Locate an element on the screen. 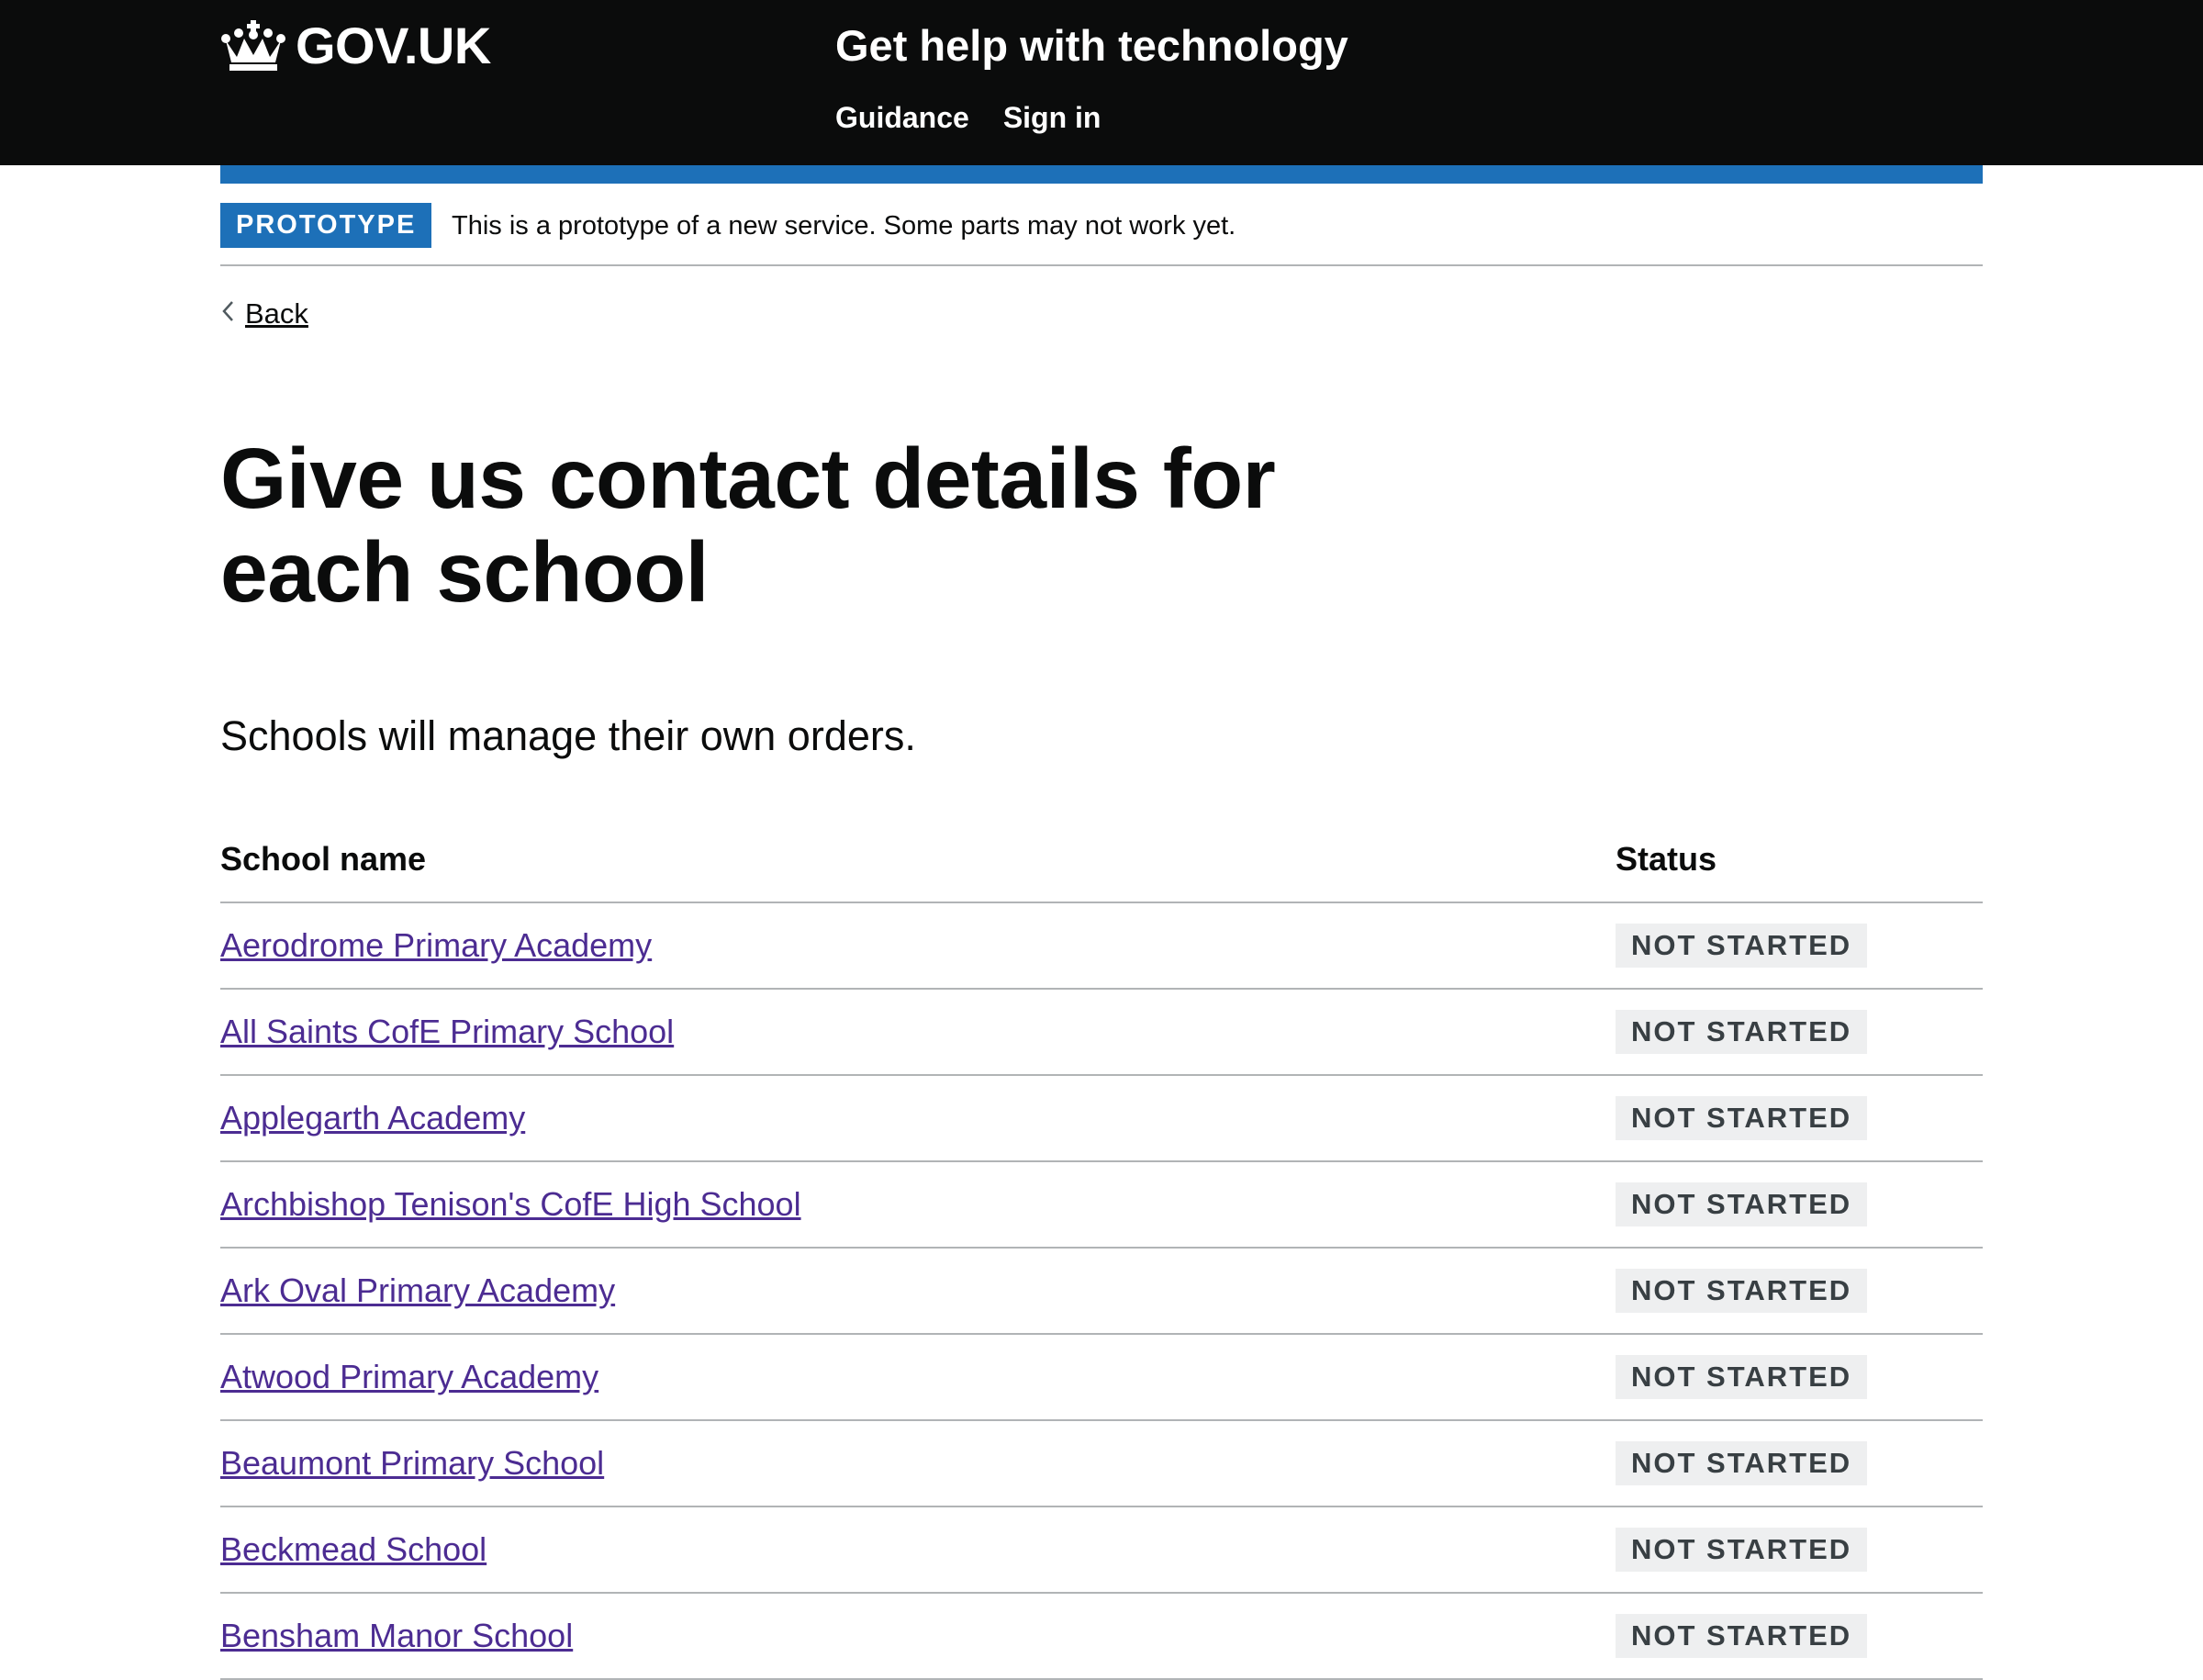  header-blue-bar is located at coordinates (1101, 174).